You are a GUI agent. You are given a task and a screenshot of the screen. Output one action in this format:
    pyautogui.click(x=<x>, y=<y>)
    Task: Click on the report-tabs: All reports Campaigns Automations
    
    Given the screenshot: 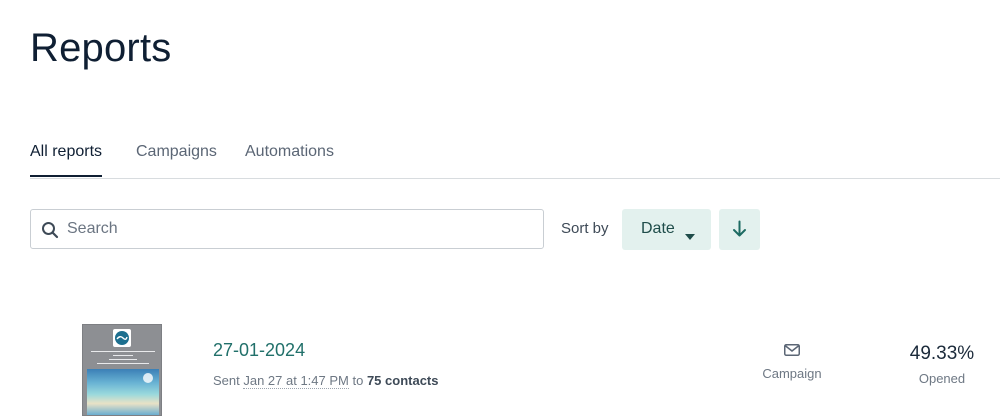 What is the action you would take?
    pyautogui.click(x=515, y=159)
    